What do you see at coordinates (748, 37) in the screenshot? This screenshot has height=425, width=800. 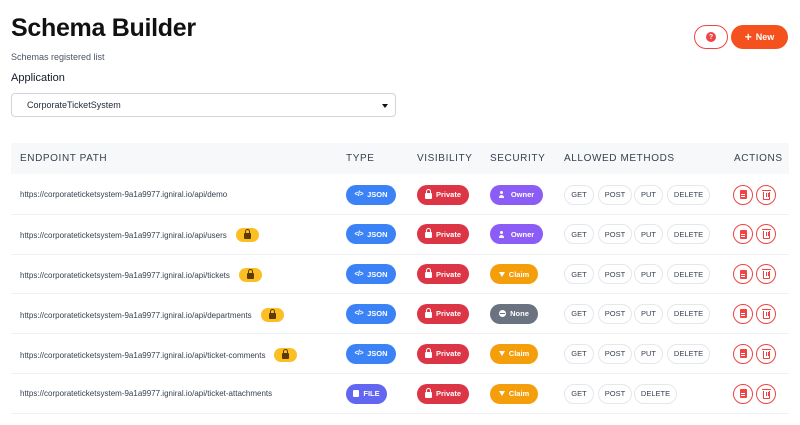 I see `plus-icon: +` at bounding box center [748, 37].